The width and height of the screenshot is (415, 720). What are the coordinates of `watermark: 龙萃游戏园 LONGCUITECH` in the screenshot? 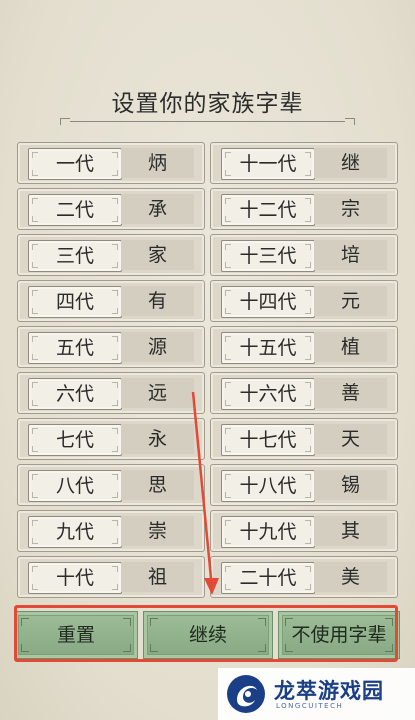 It's located at (316, 694).